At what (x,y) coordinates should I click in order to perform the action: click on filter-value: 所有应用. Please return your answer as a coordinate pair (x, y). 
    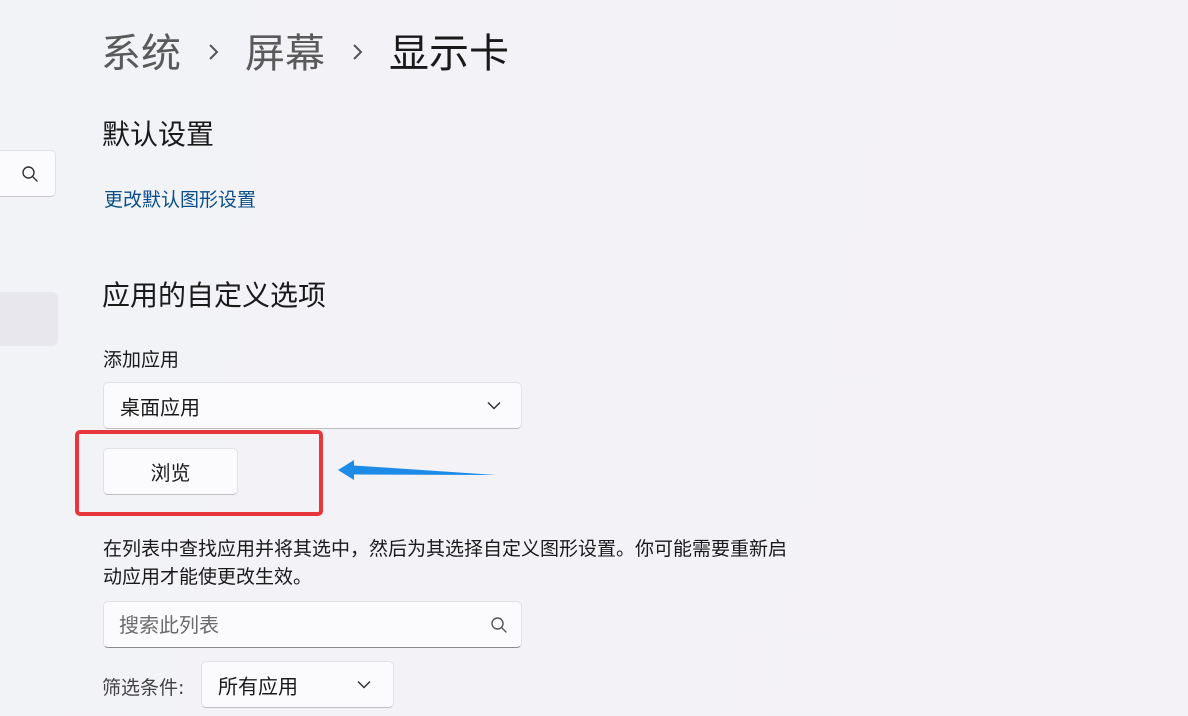
    Looking at the image, I should click on (258, 686).